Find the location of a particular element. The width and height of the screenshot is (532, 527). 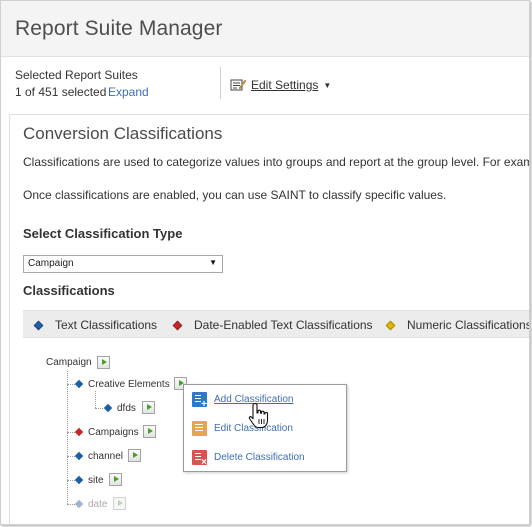

edit-settings-menu: Edit Settings ▼ is located at coordinates (280, 85).